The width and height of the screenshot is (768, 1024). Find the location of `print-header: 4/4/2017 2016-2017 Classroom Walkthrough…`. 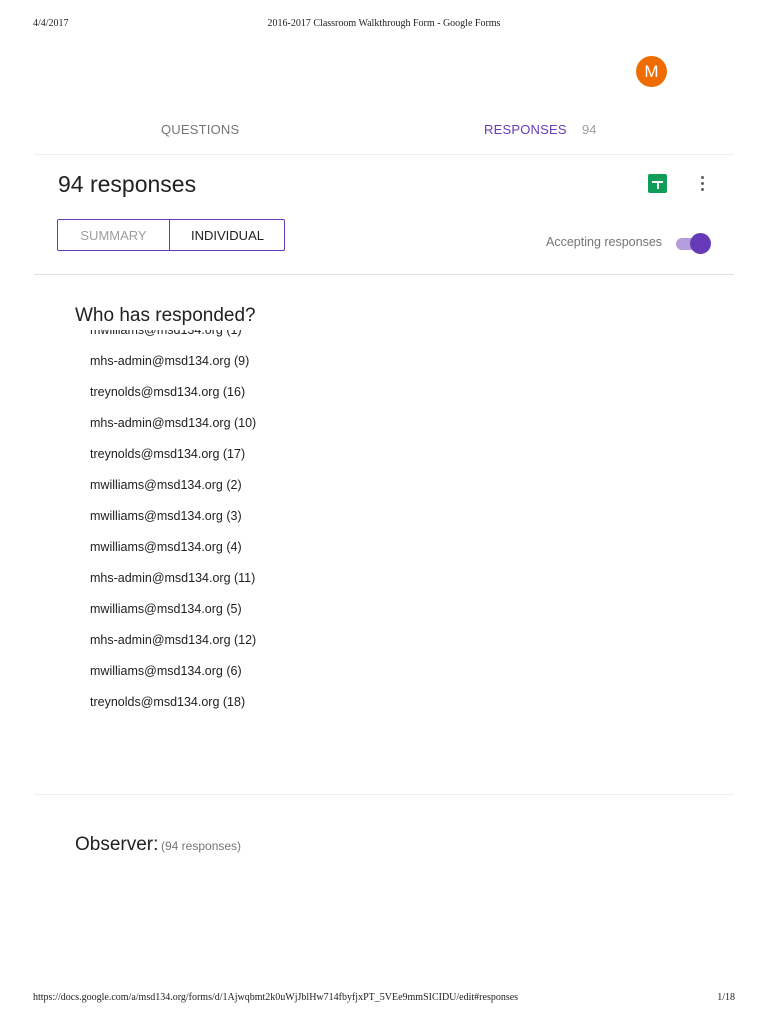

print-header: 4/4/2017 2016-2017 Classroom Walkthrough… is located at coordinates (384, 25).